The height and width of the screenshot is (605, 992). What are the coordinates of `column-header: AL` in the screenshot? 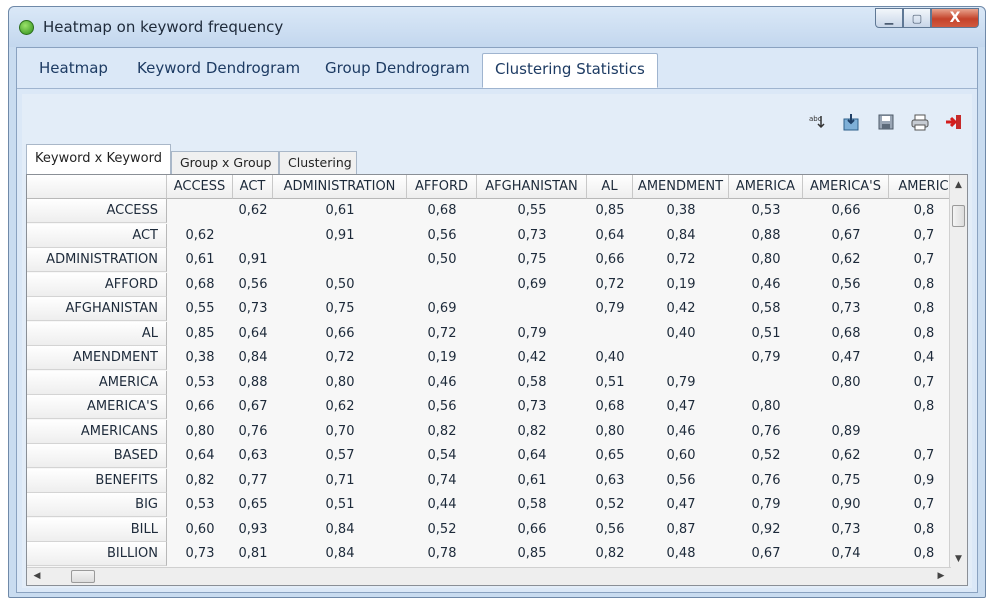 It's located at (610, 187).